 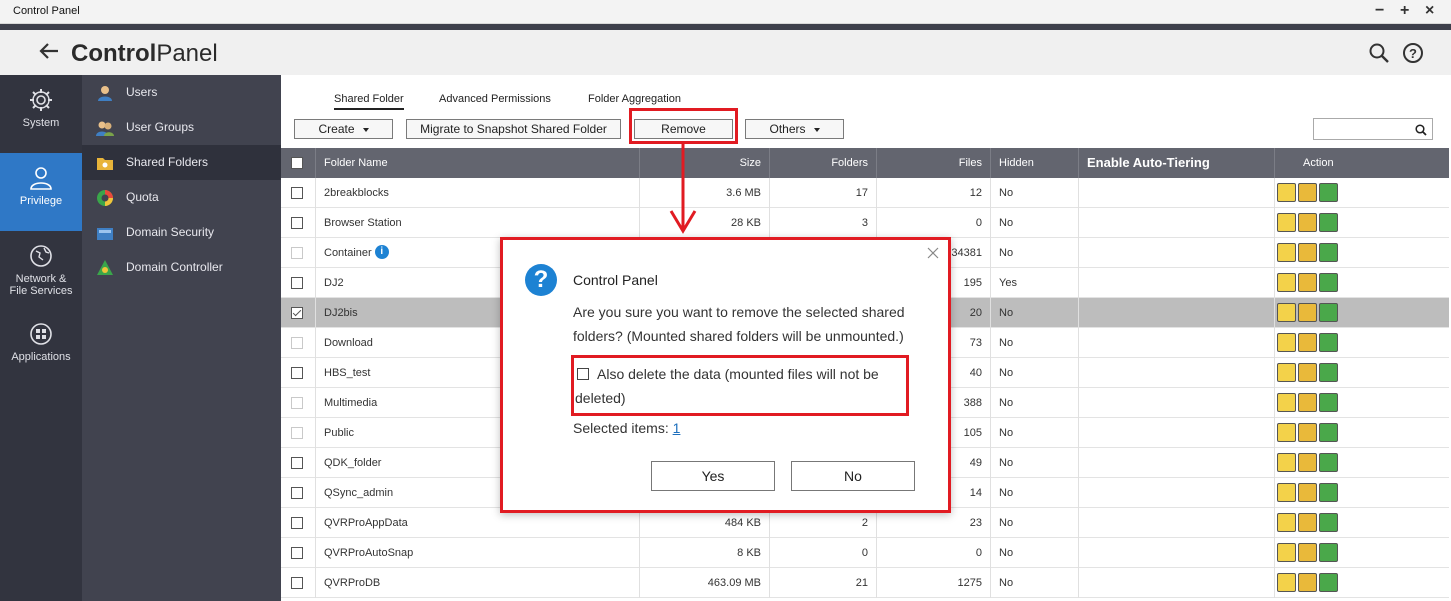 What do you see at coordinates (1177, 463) in the screenshot?
I see `auto-tiering-cell` at bounding box center [1177, 463].